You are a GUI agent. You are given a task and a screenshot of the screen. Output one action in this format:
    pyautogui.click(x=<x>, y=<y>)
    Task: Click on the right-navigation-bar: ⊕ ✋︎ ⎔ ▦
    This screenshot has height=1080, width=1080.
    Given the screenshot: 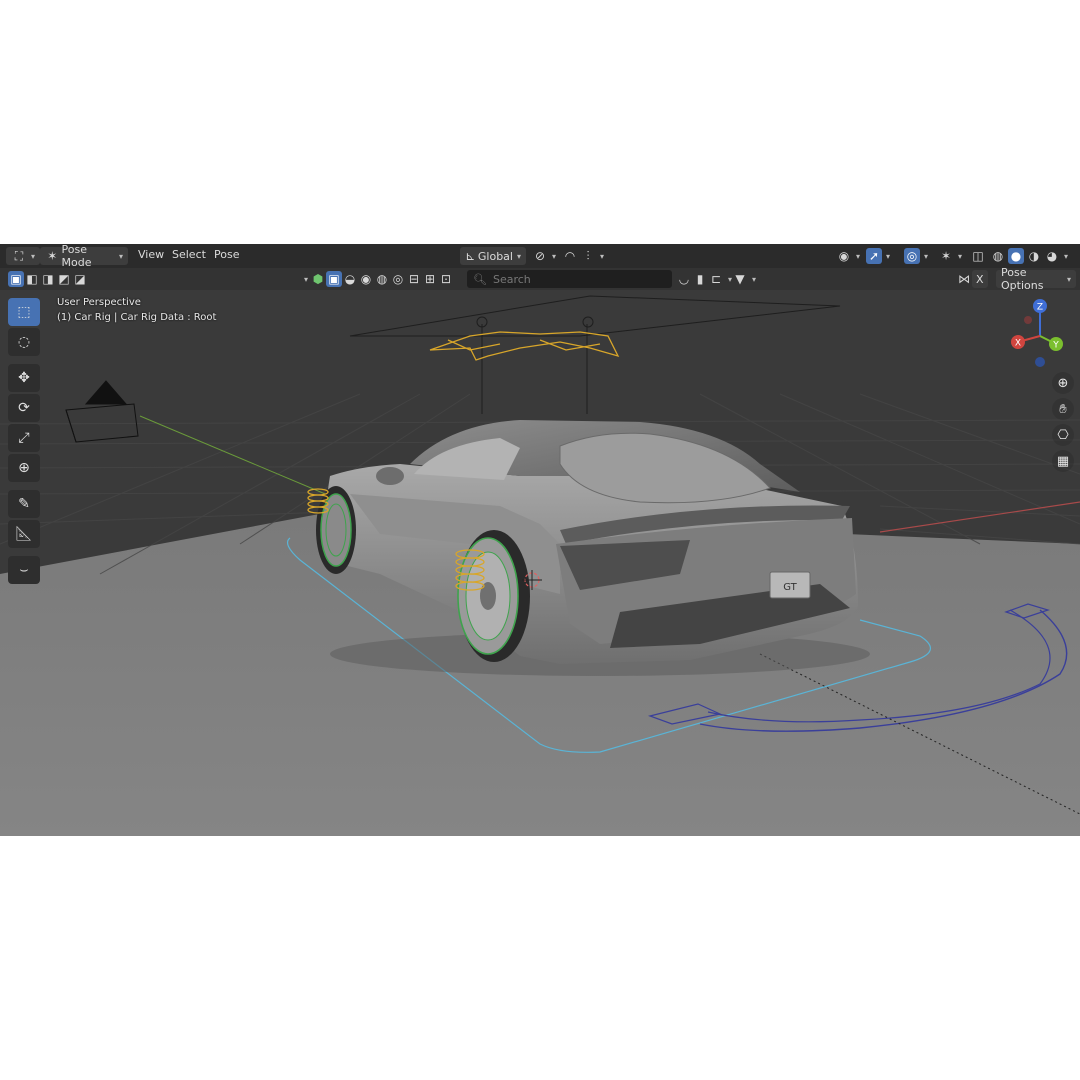 What is the action you would take?
    pyautogui.click(x=1063, y=424)
    